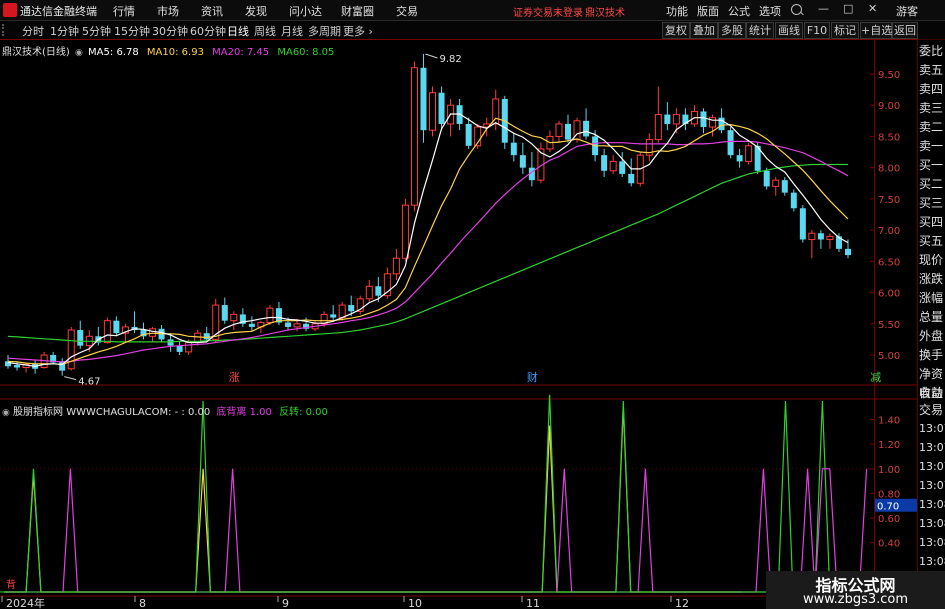 This screenshot has height=609, width=945. Describe the element at coordinates (889, 325) in the screenshot. I see `y-axis-label: 5.50` at that location.